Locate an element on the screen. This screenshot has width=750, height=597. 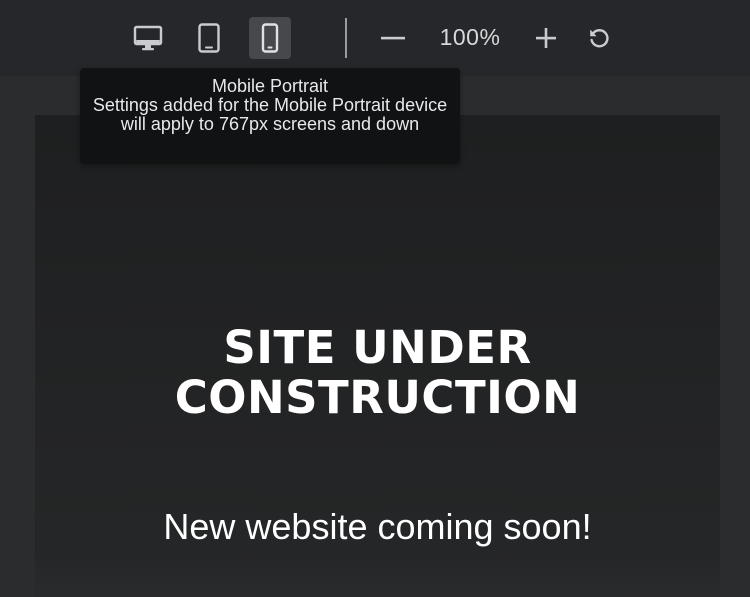
zoom-level: 100% is located at coordinates (470, 37).